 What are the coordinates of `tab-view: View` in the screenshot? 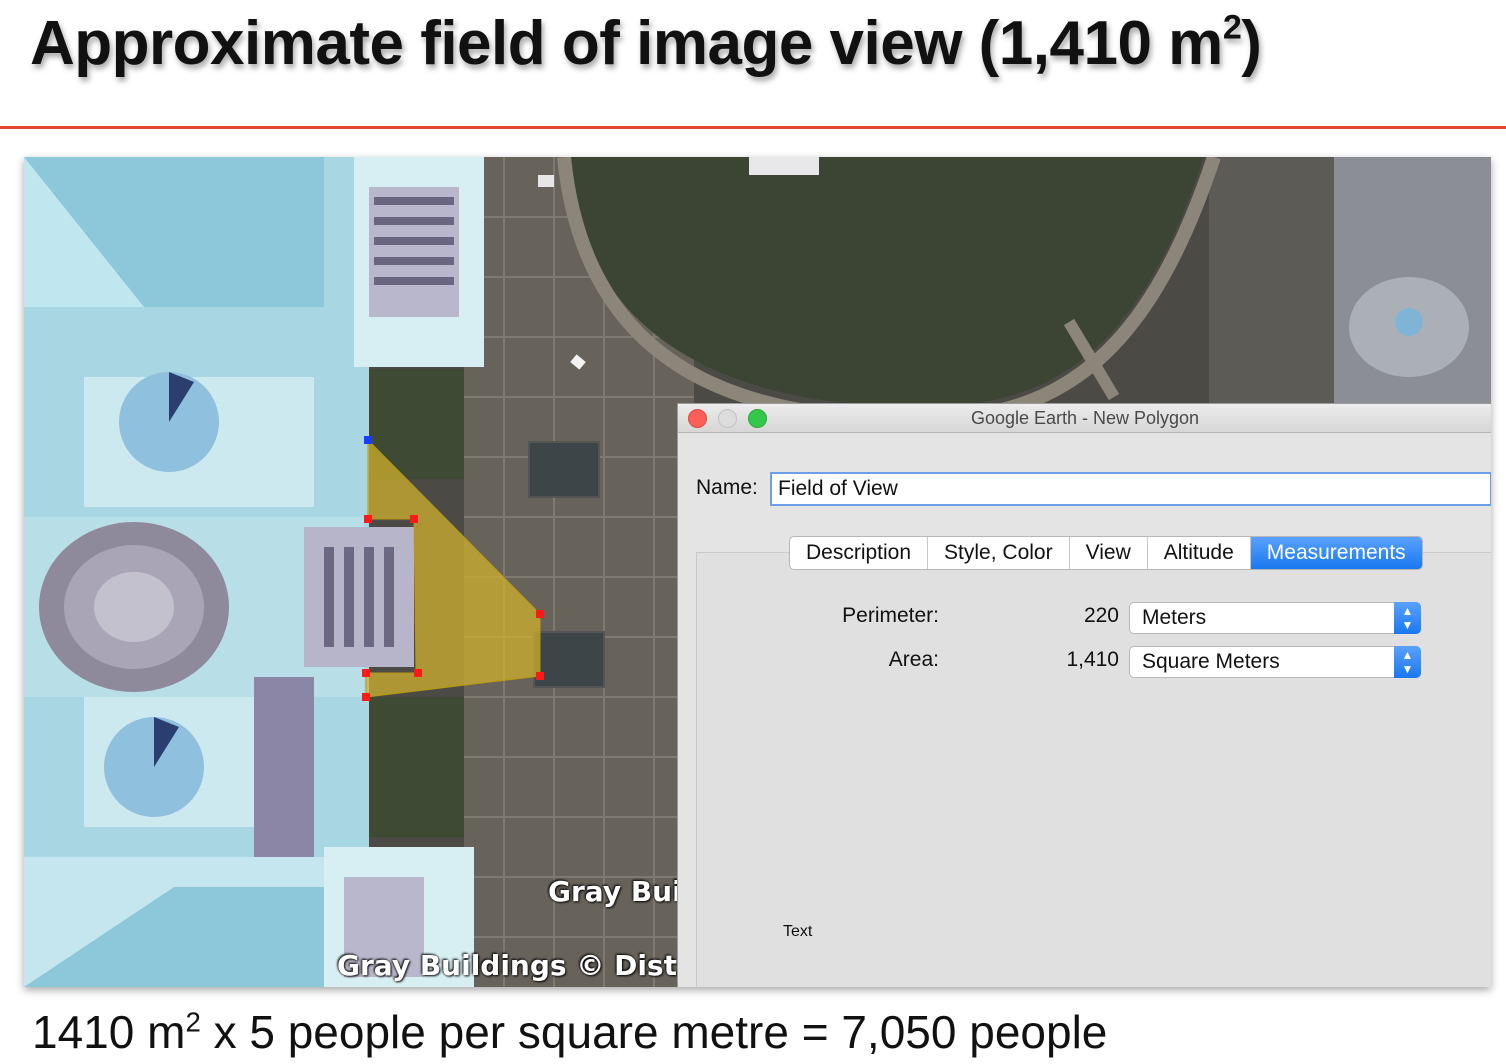 It's located at (1109, 553).